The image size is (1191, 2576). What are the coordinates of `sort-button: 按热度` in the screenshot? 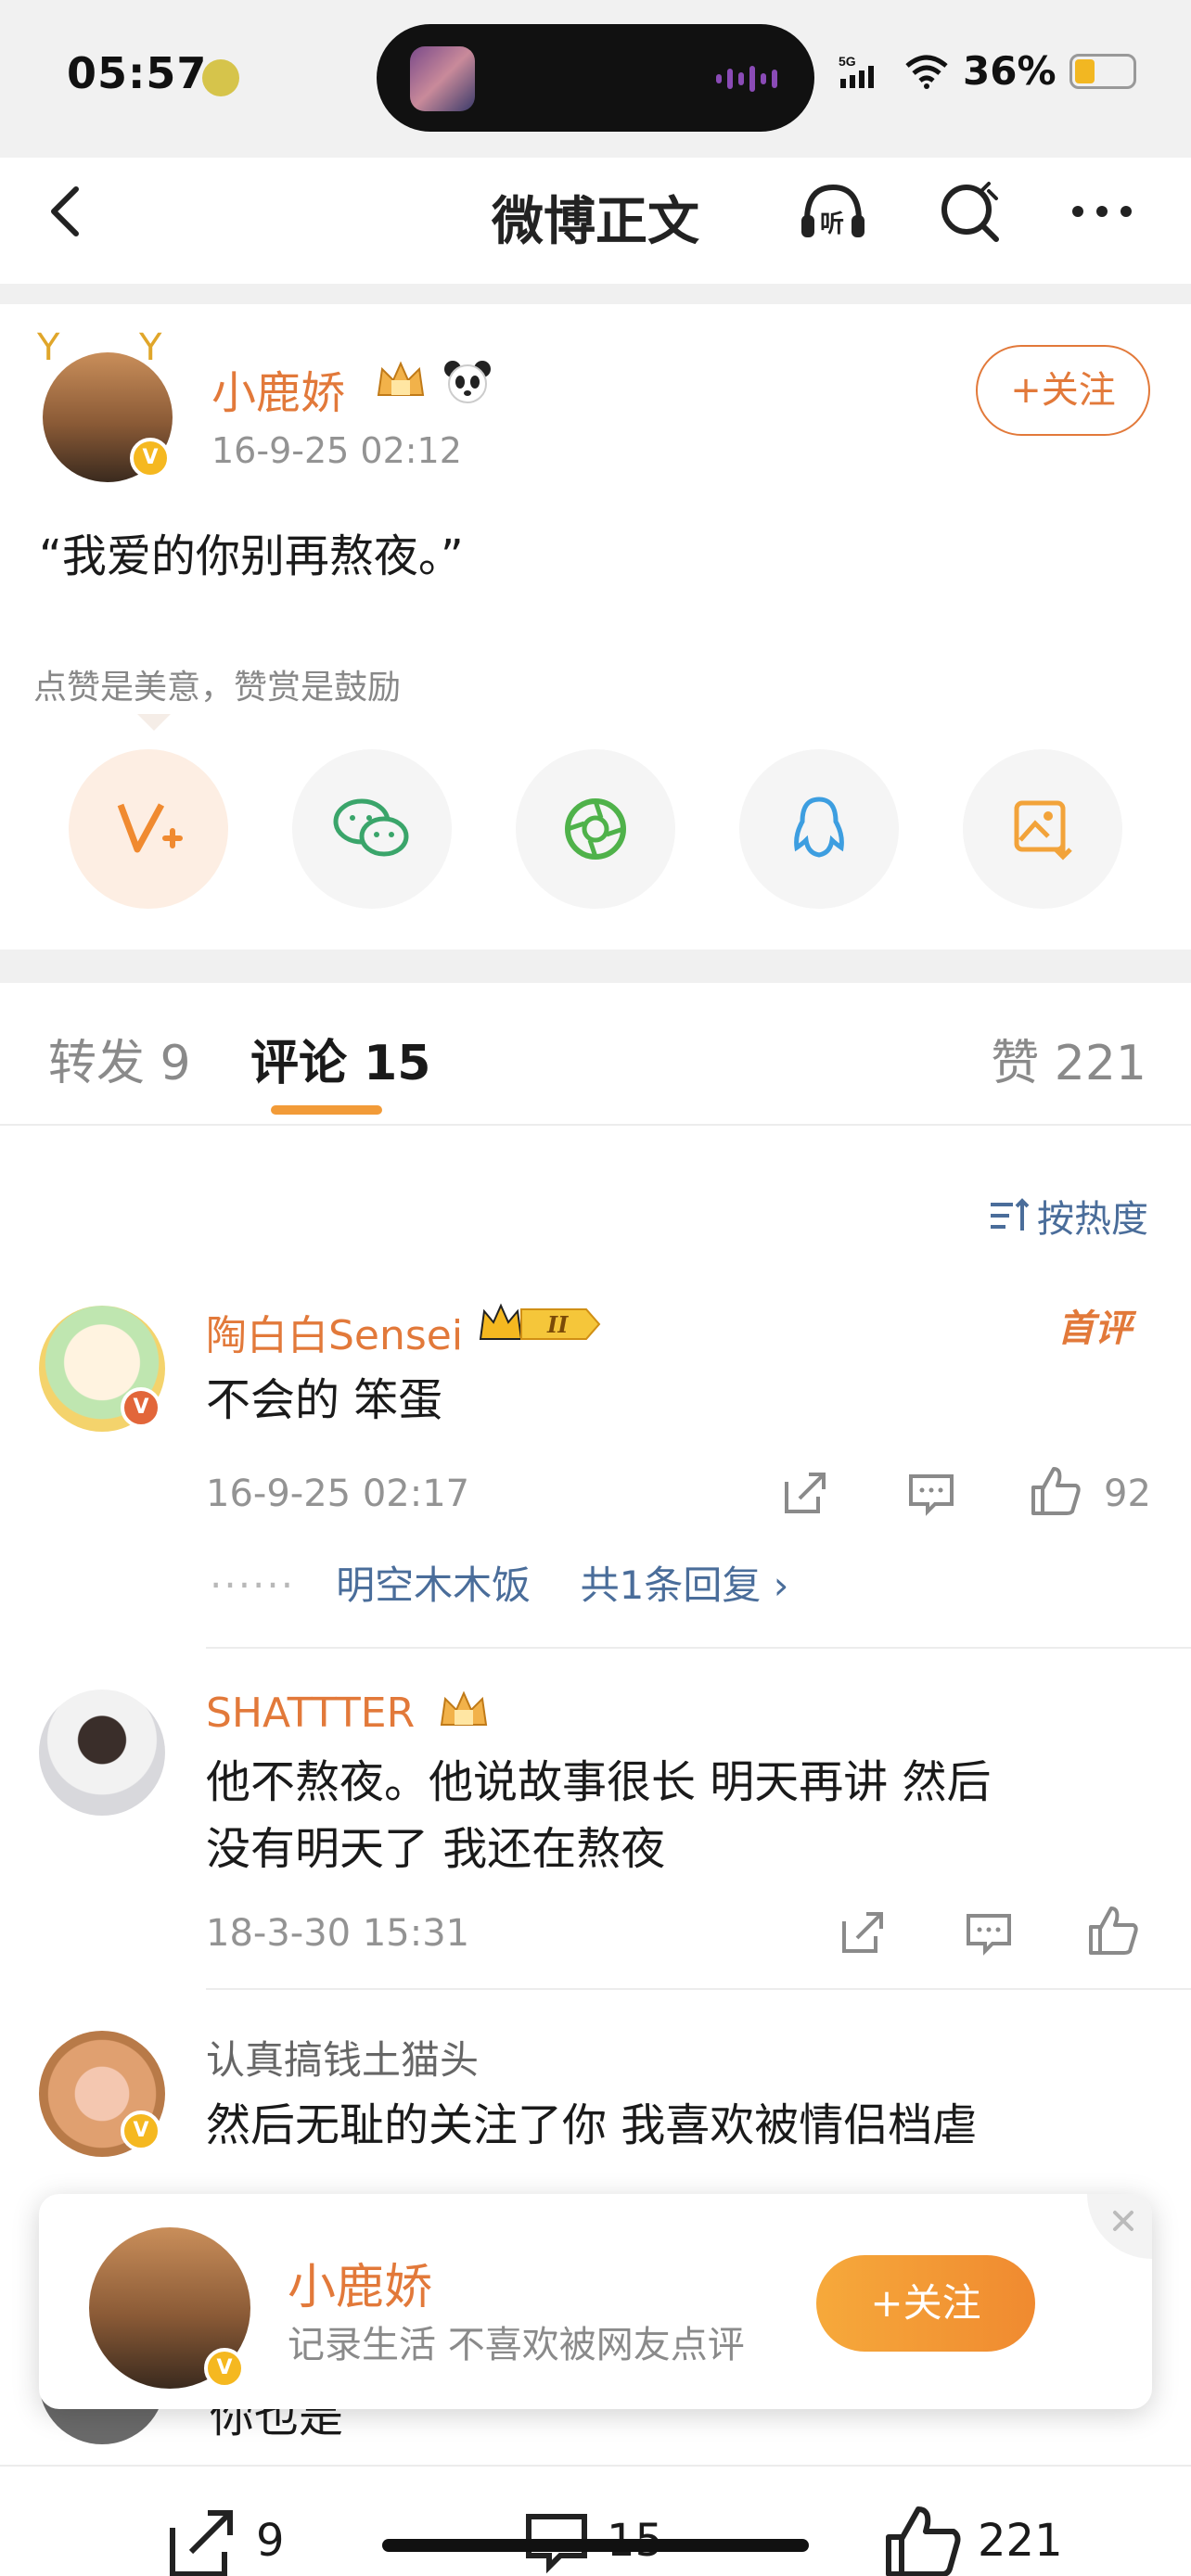 It's located at (1068, 1216).